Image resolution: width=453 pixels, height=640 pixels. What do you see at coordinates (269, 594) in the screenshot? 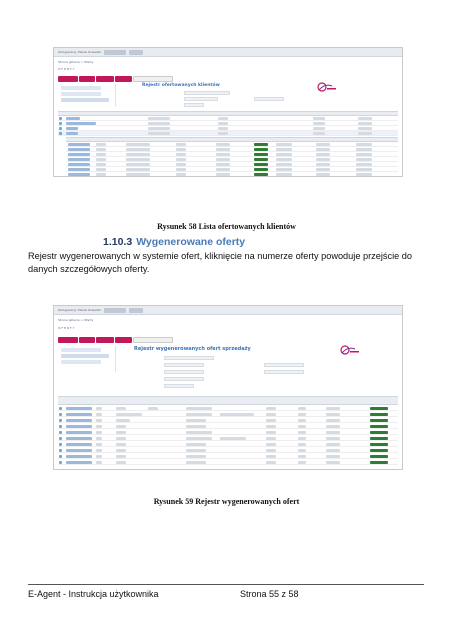
I see `footer-page-number: Strona 55 z 58` at bounding box center [269, 594].